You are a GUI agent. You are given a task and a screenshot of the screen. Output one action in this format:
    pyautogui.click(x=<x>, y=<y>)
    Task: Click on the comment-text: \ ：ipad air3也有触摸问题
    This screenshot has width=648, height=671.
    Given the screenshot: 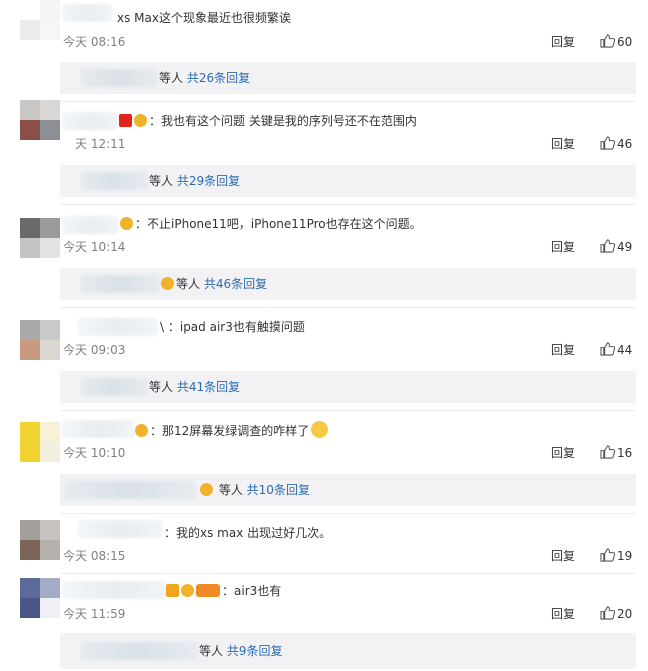 What is the action you would take?
    pyautogui.click(x=232, y=327)
    